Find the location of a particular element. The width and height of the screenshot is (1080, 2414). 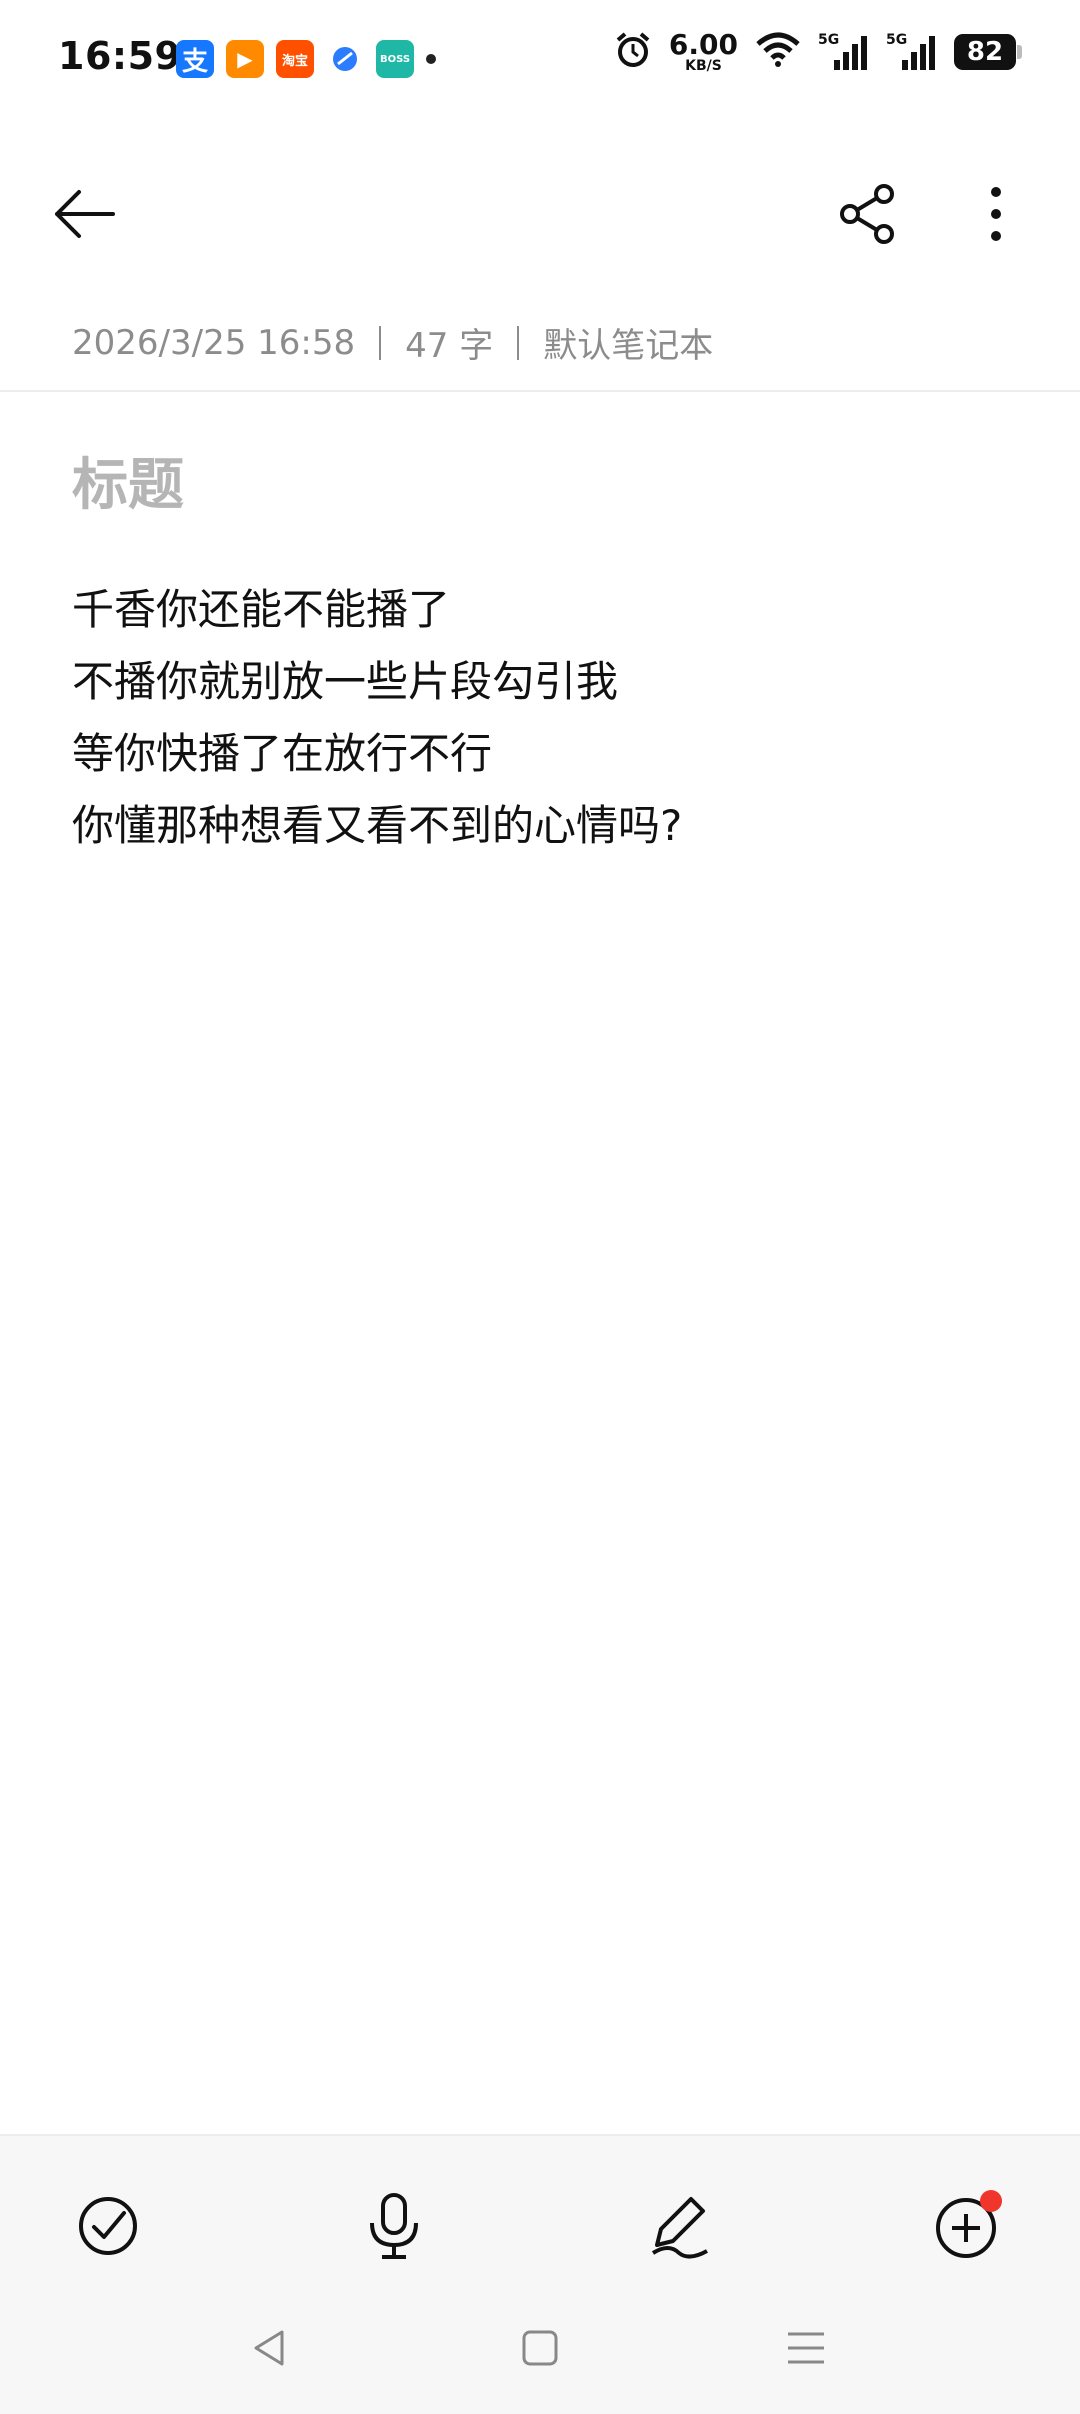

note-line: 不播你就别放一些片段勾引我 is located at coordinates (345, 681).